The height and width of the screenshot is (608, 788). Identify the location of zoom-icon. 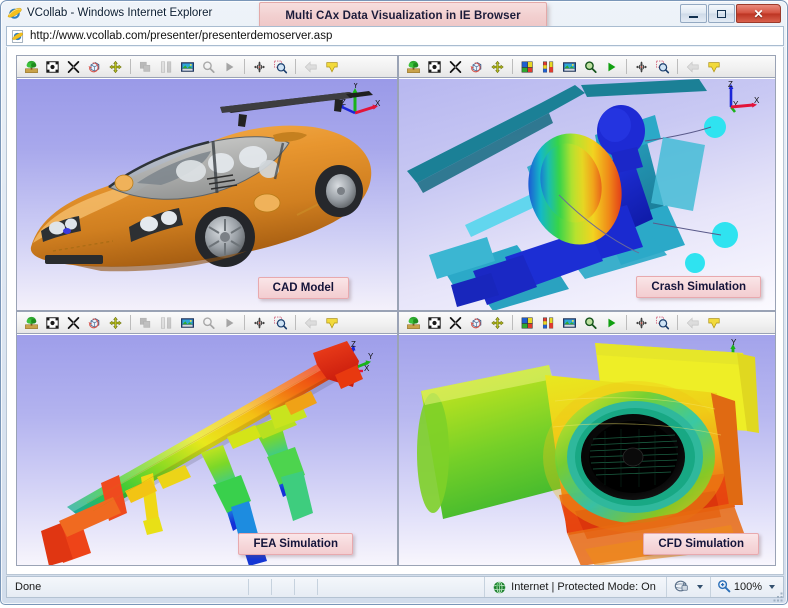
(724, 587).